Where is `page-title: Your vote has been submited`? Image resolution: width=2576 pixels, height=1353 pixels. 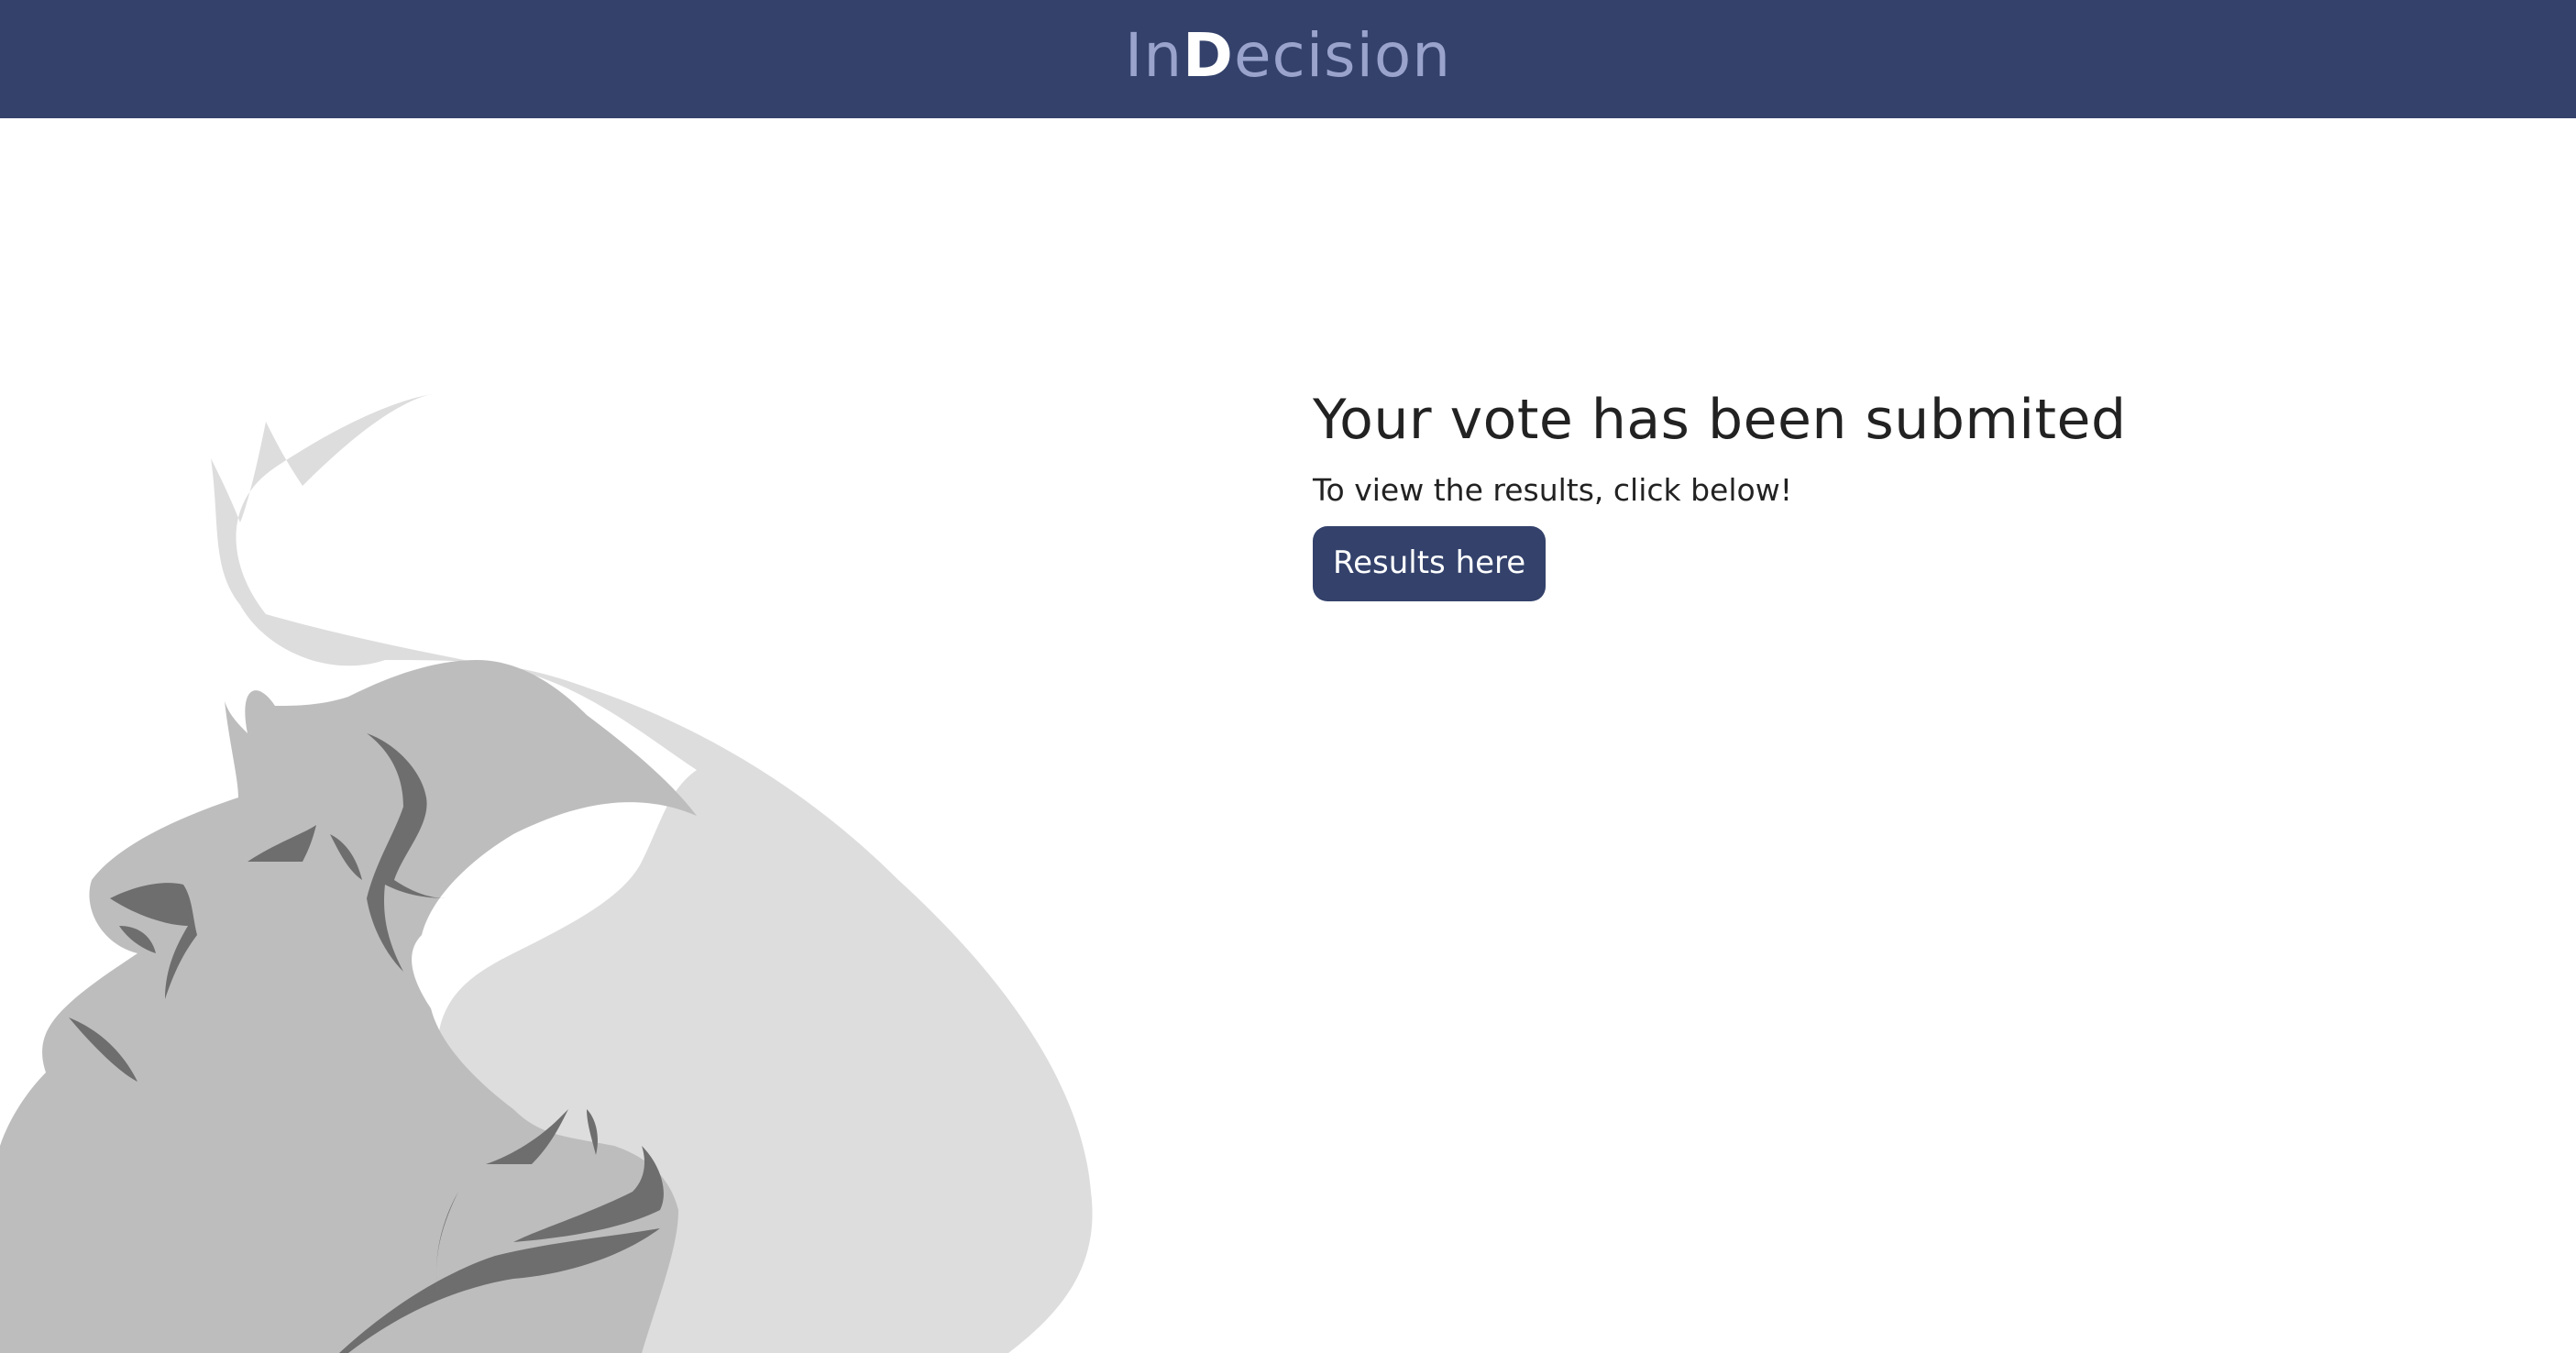 page-title: Your vote has been submited is located at coordinates (1720, 420).